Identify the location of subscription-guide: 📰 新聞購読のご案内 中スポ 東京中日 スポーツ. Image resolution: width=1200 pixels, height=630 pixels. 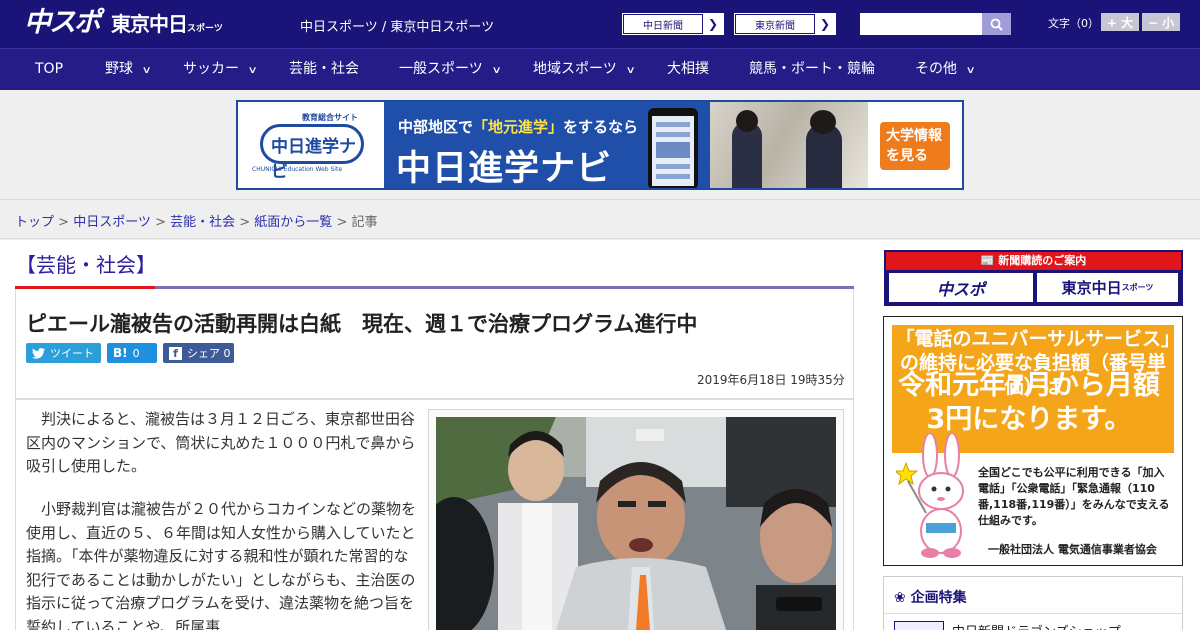
(1033, 278).